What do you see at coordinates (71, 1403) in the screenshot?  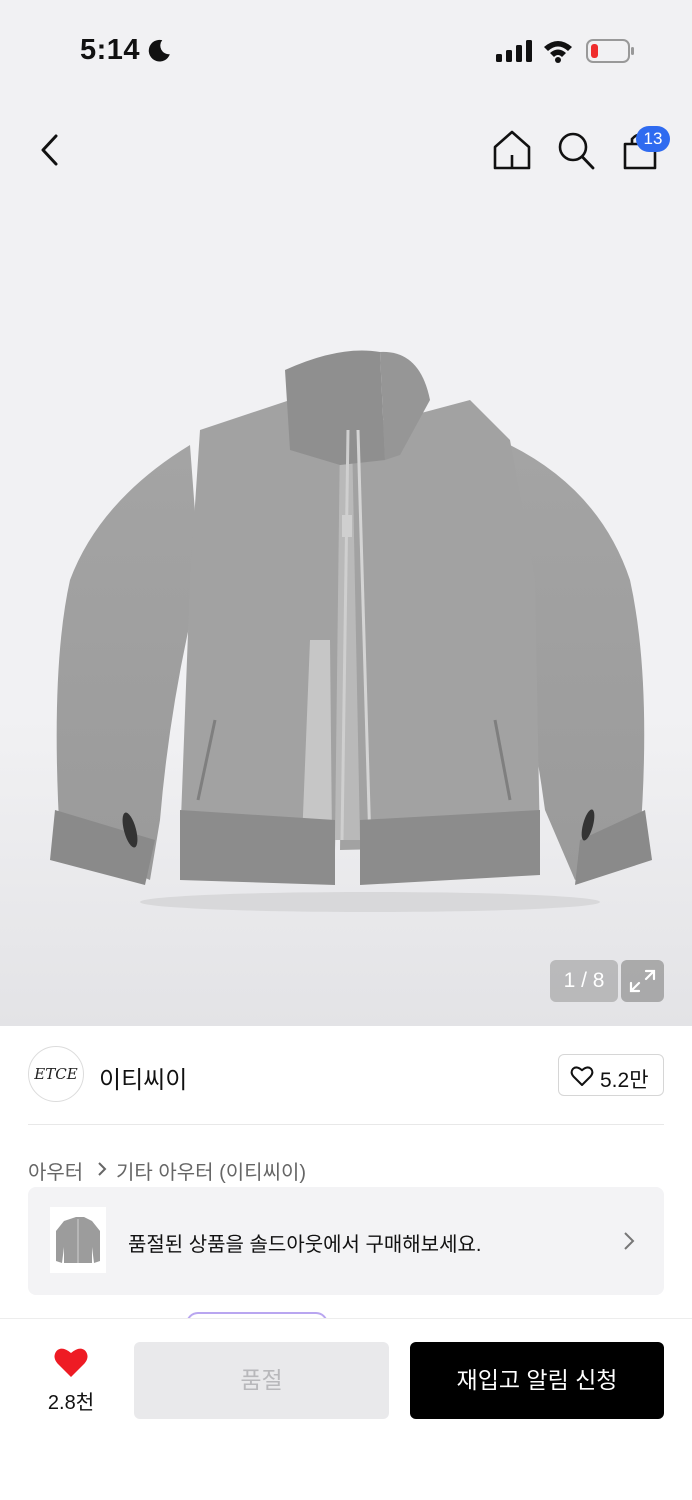 I see `wish-count: 2.8천` at bounding box center [71, 1403].